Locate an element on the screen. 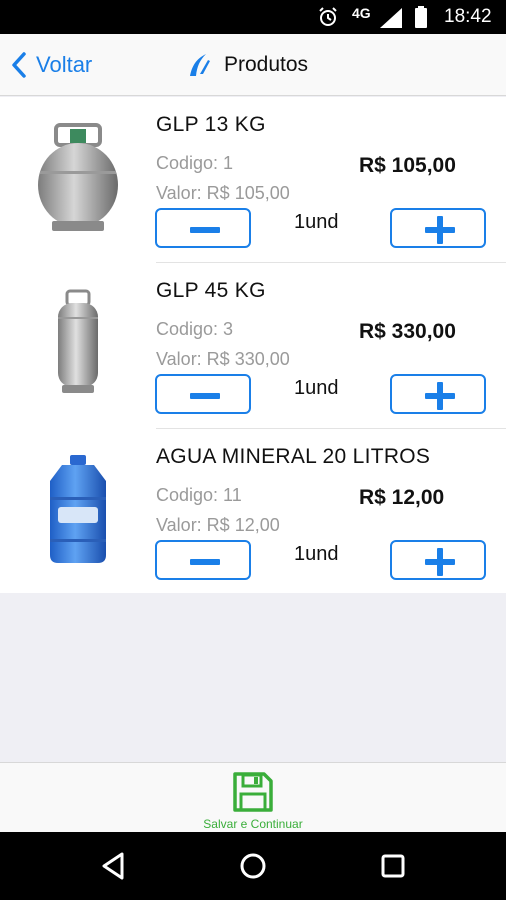  product-code: Codigo: 11 is located at coordinates (199, 495).